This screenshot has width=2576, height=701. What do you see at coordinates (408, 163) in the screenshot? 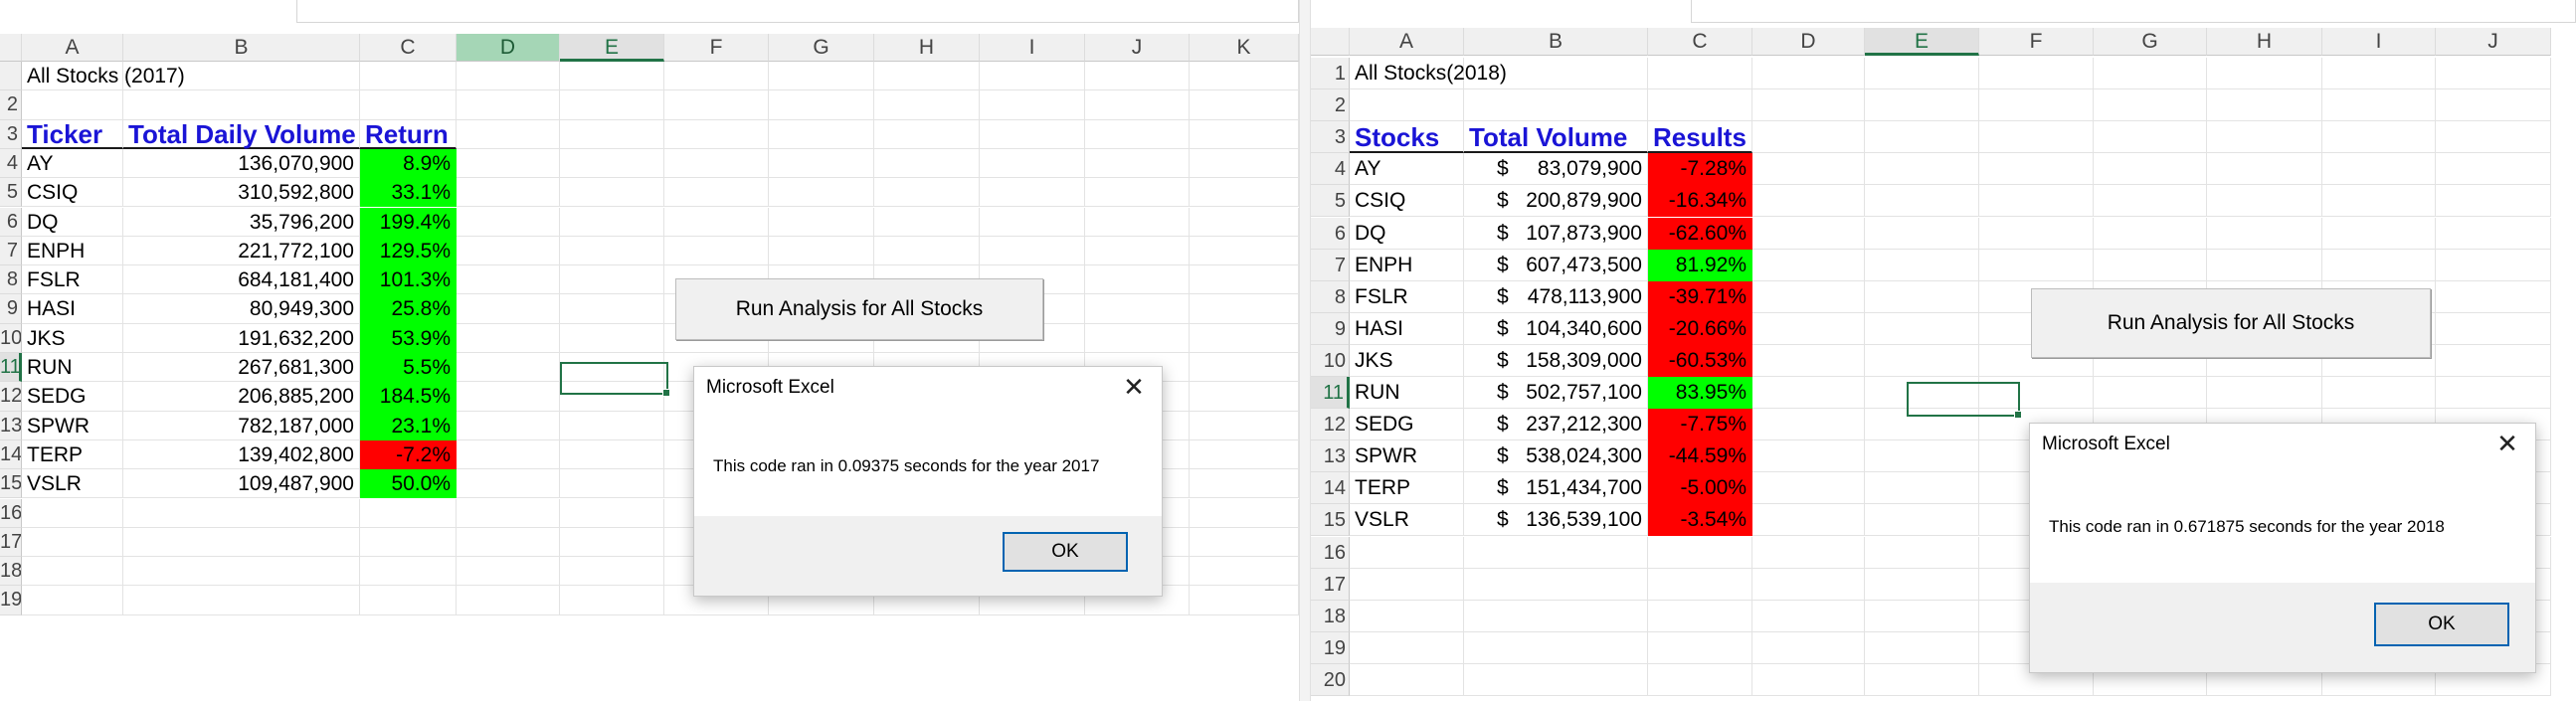
I see `return-cell: 8.9%` at bounding box center [408, 163].